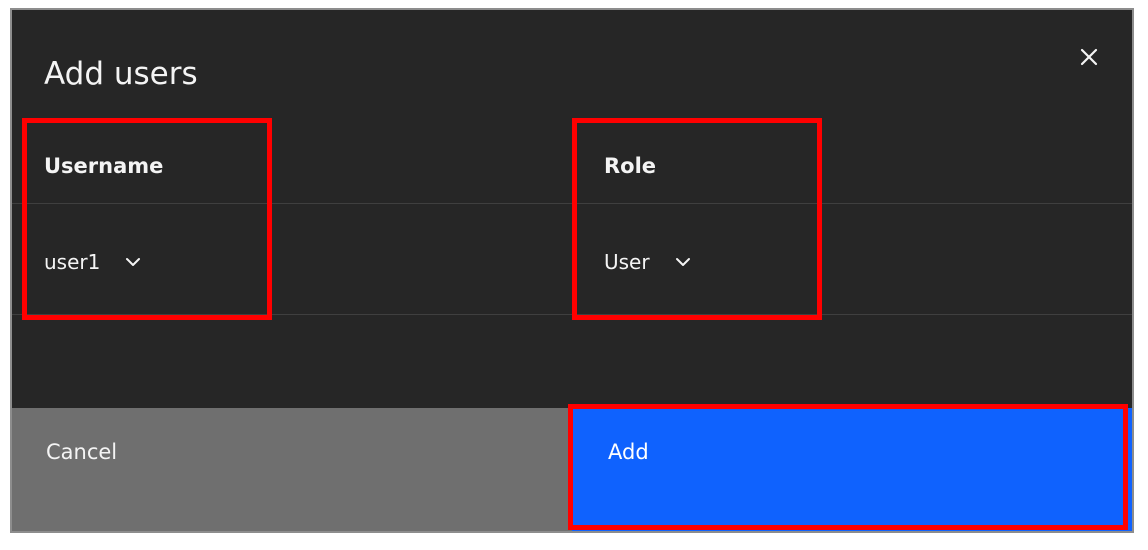 Image resolution: width=1148 pixels, height=550 pixels. I want to click on username-dropdown: user1, so click(93, 262).